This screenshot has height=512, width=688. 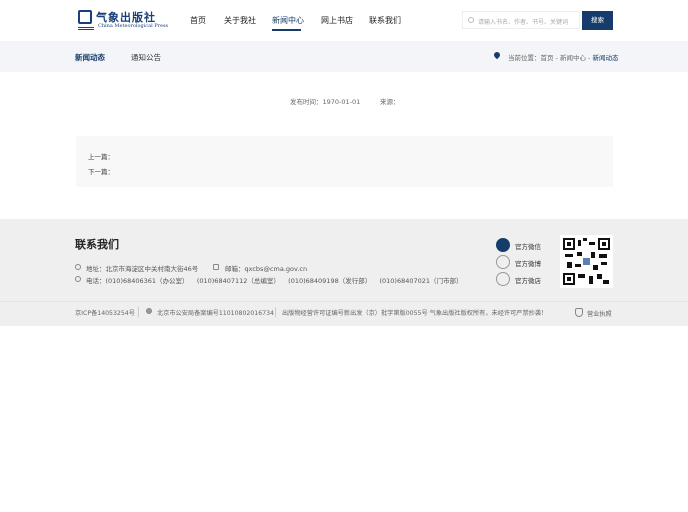 I want to click on police-badge-icon, so click(x=149, y=311).